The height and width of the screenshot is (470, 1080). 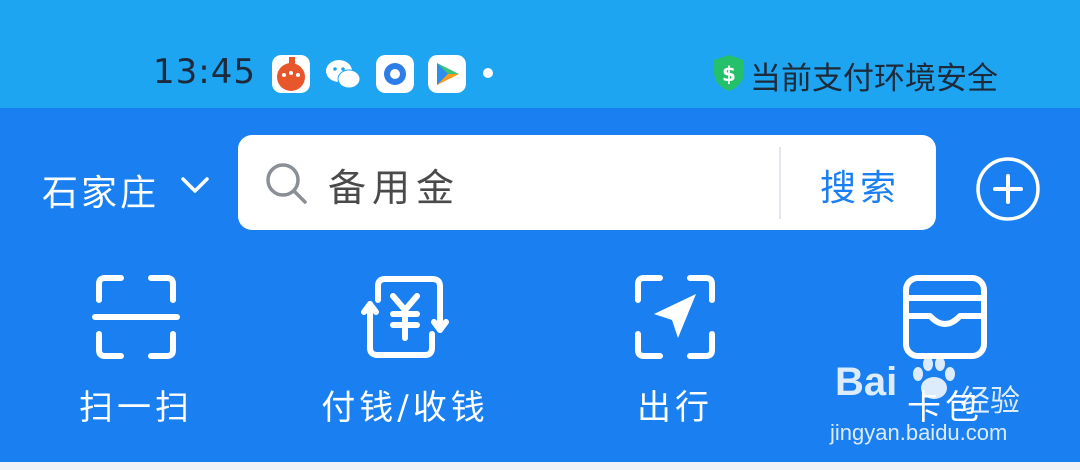 What do you see at coordinates (919, 432) in the screenshot?
I see `watermark-url: jingyan.baidu.com` at bounding box center [919, 432].